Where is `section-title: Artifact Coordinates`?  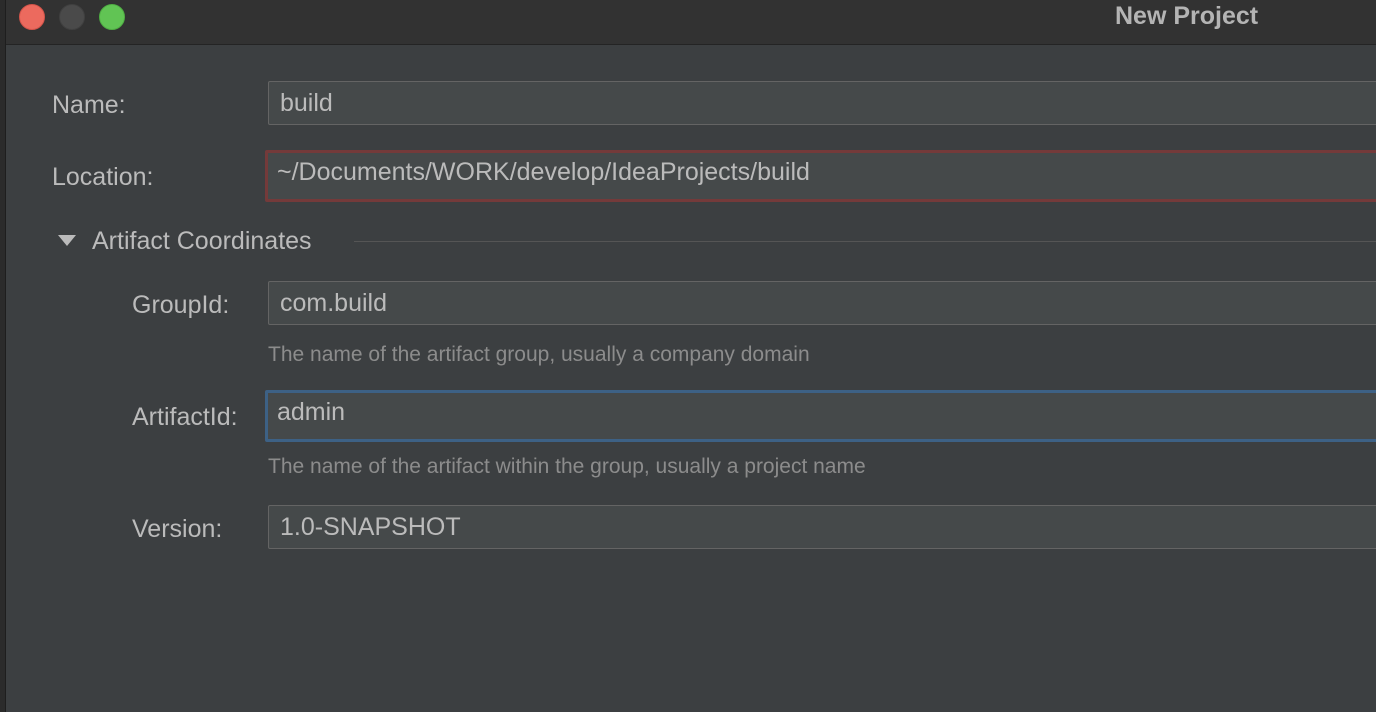 section-title: Artifact Coordinates is located at coordinates (202, 241).